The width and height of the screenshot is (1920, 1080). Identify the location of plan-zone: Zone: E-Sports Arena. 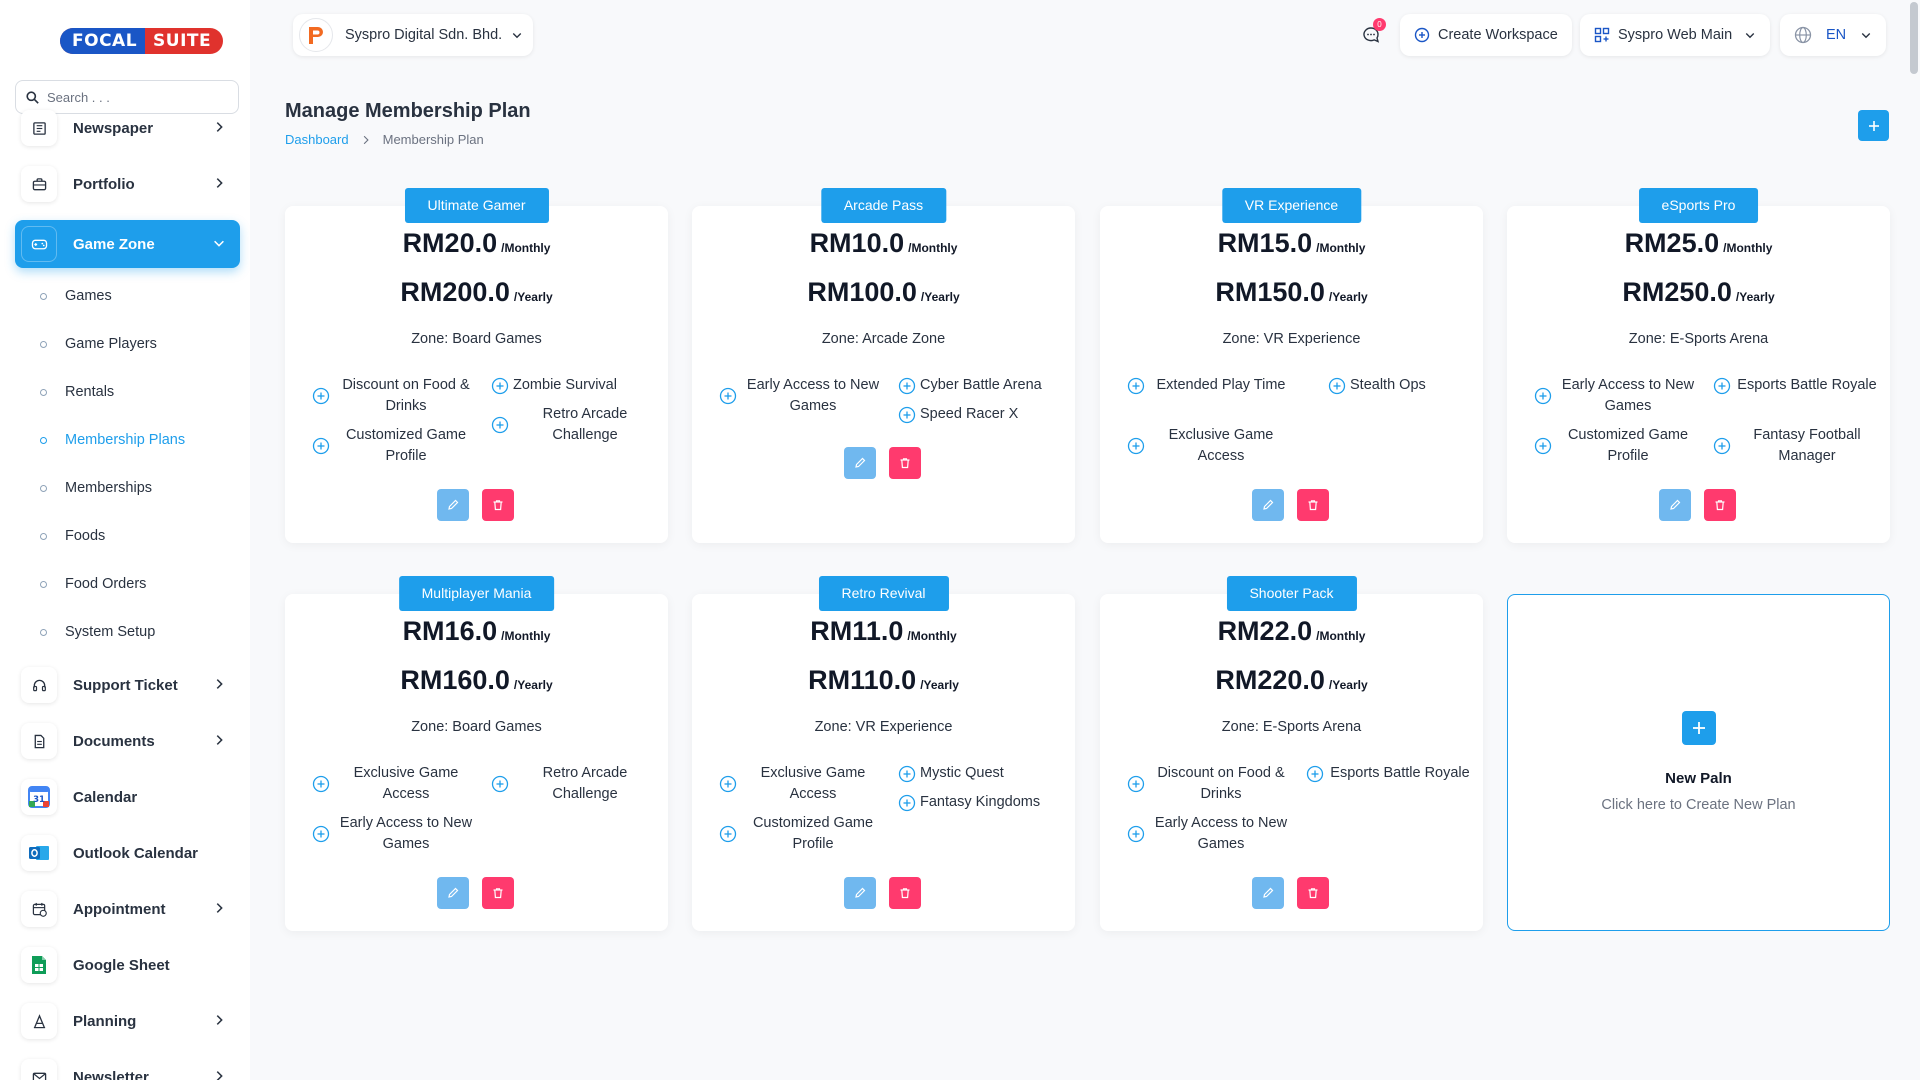
(1291, 727).